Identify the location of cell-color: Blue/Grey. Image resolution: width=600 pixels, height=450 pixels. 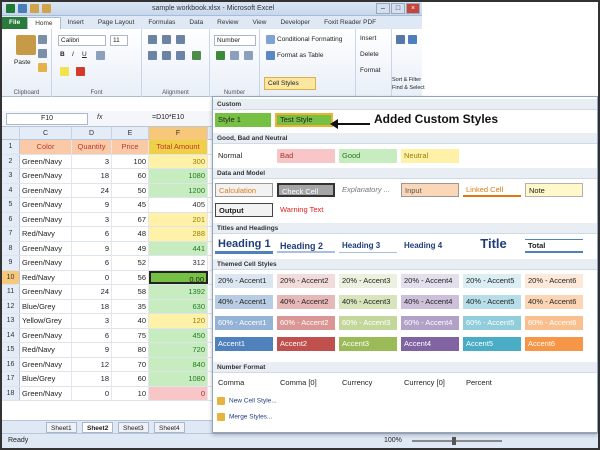
(46, 306).